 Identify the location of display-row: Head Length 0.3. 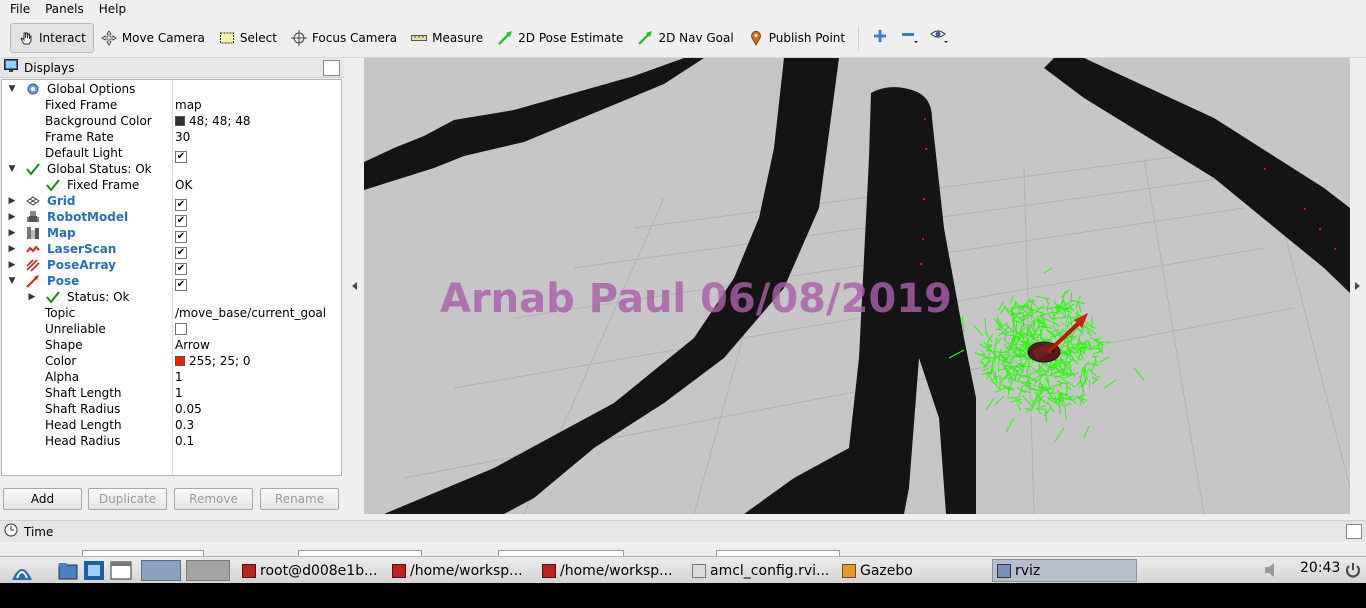
(171, 425).